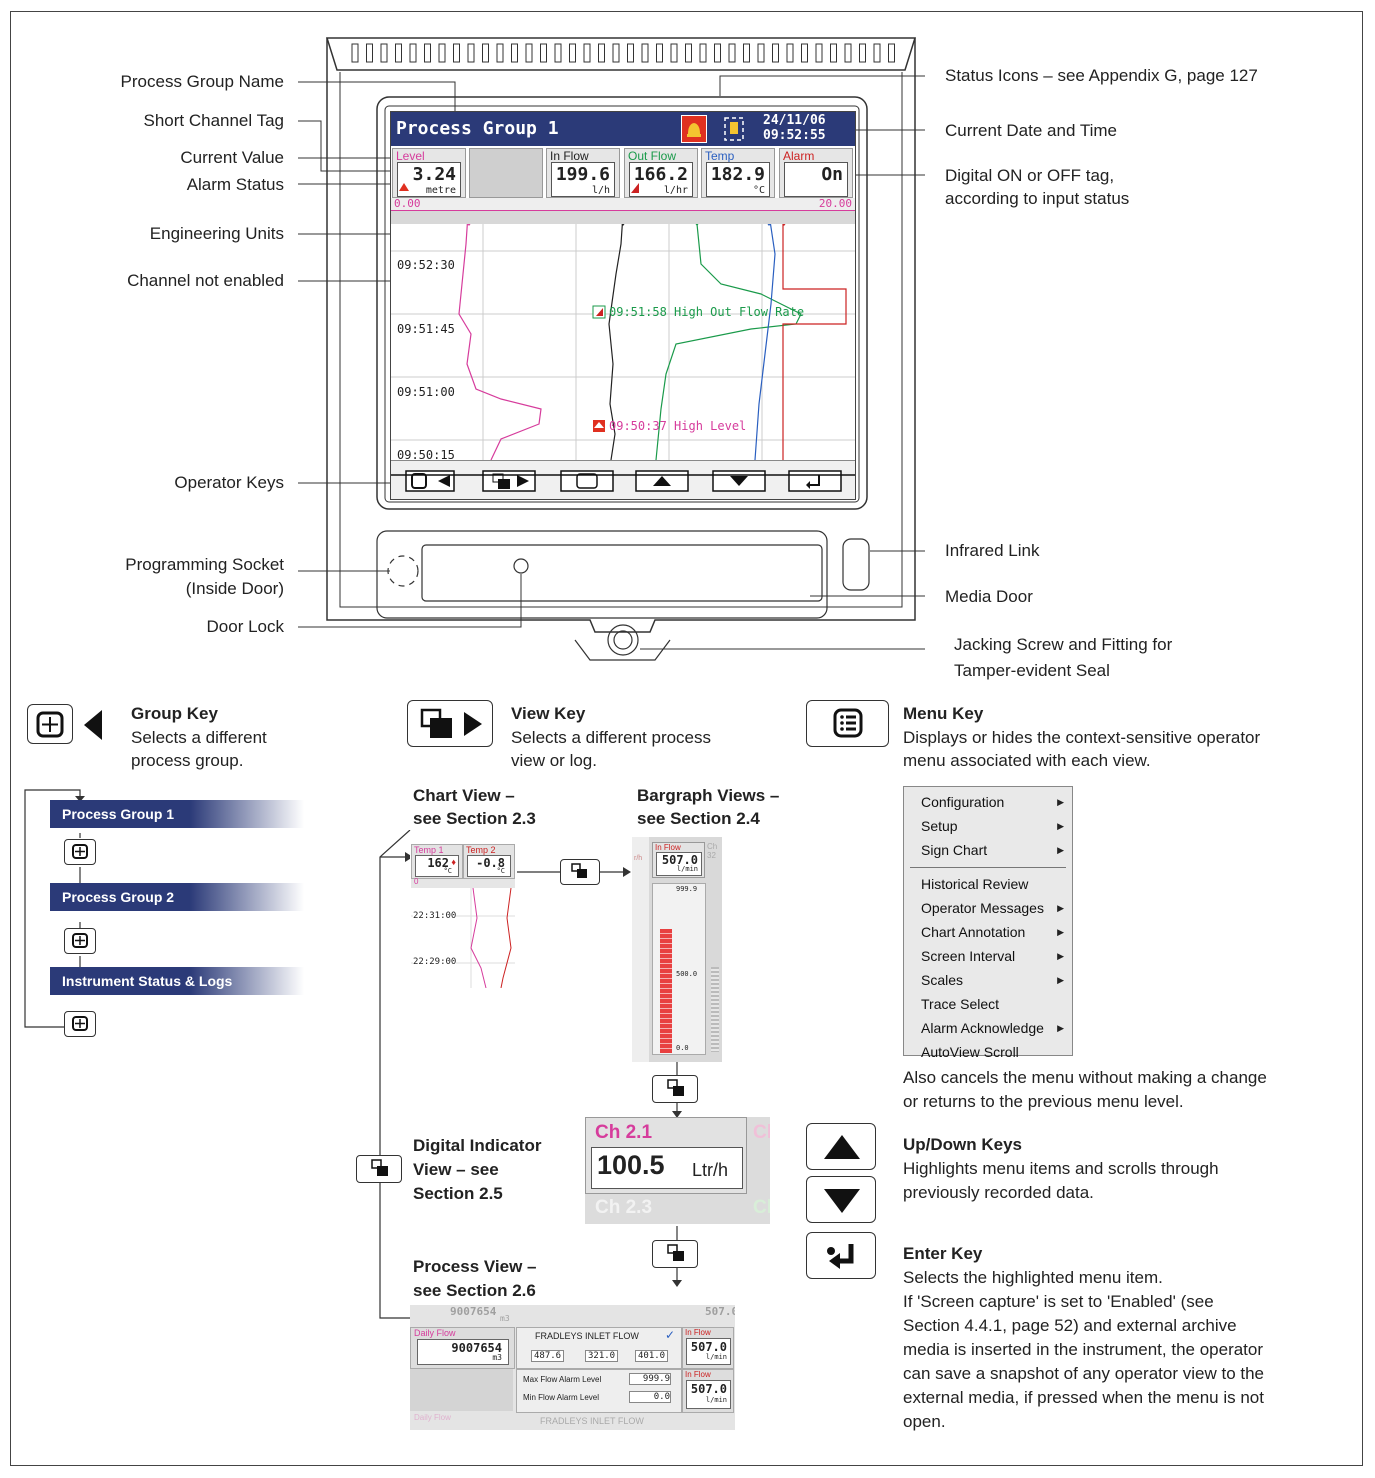 This screenshot has height=1478, width=1375. I want to click on thumb-unit: °C, so click(447, 871).